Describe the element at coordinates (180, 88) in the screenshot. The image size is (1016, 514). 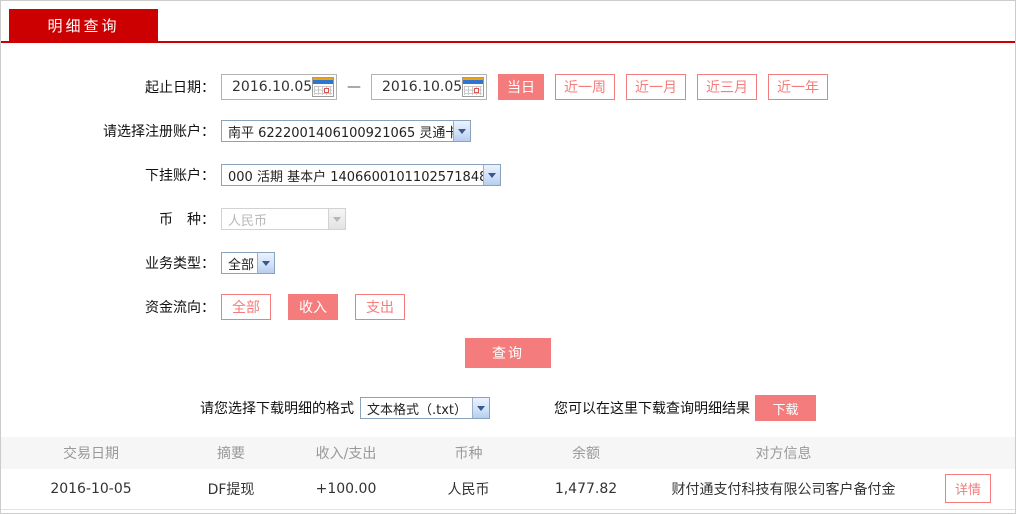
I see `date-range-label: 起止日期：` at that location.